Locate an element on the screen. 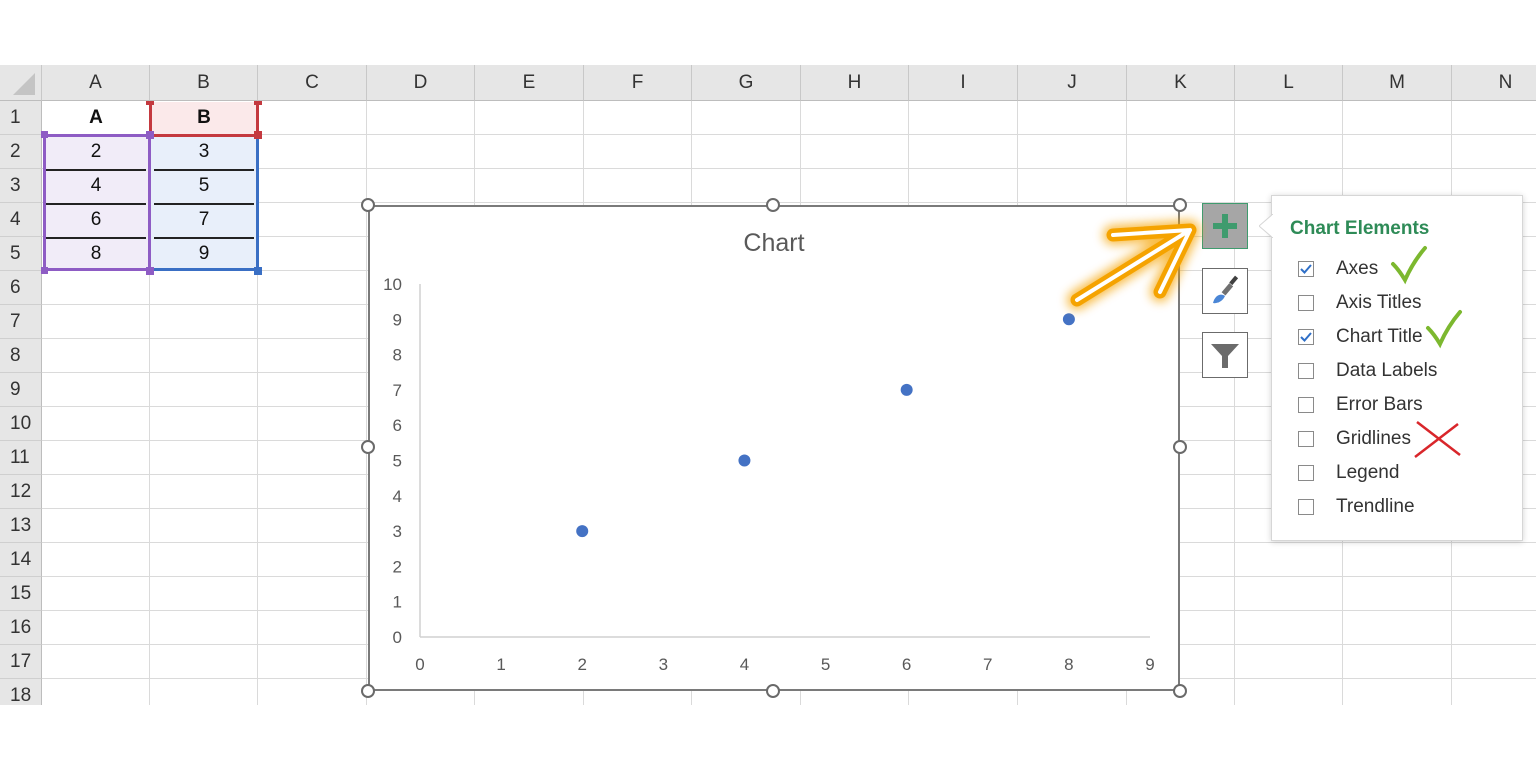 This screenshot has width=1536, height=768. row-header-2: 2 is located at coordinates (21, 152).